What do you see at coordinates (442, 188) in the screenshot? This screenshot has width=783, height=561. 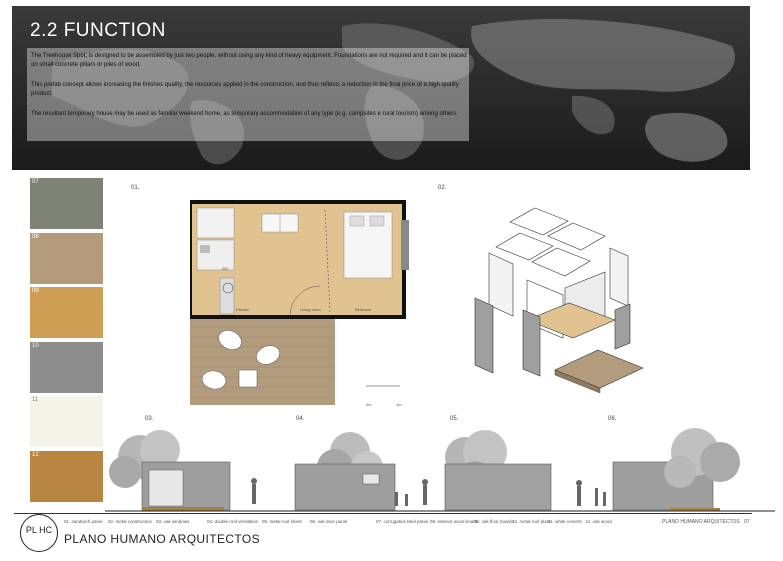 I see `figure-number-02: 02.` at bounding box center [442, 188].